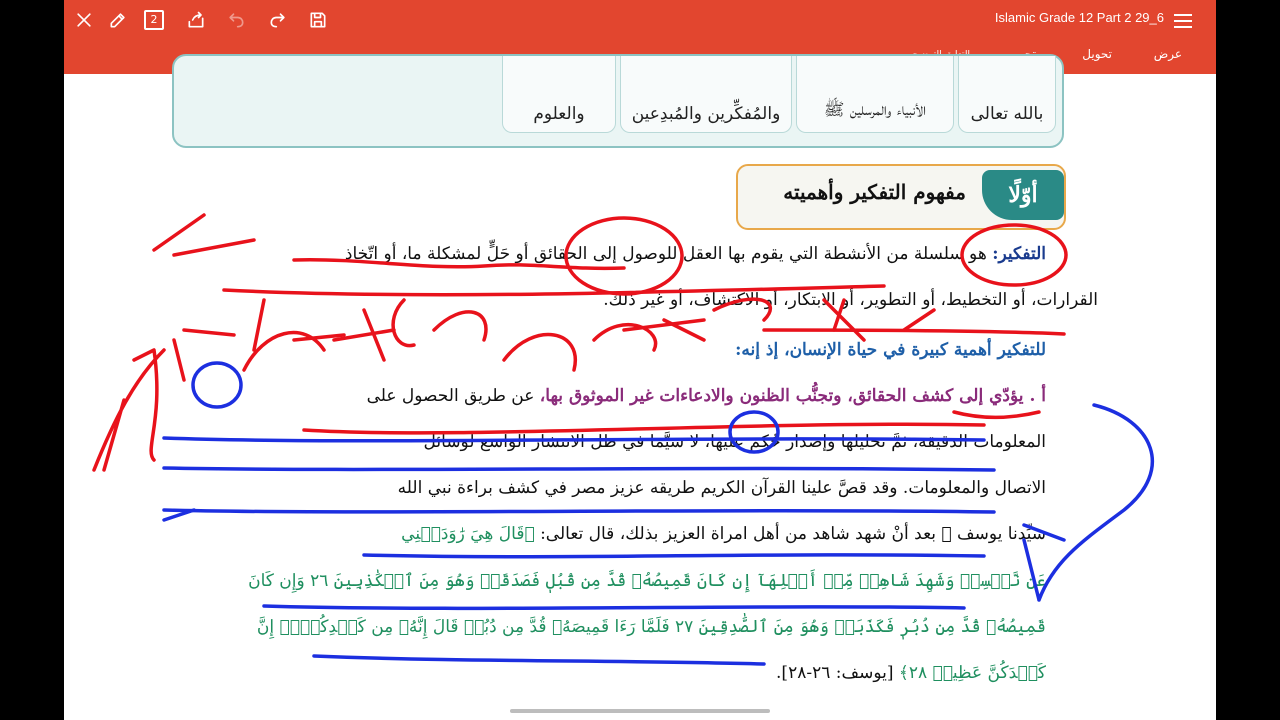 This screenshot has width=1280, height=720. What do you see at coordinates (471, 534) in the screenshot?
I see `quran-text: ﴿قَالَ هِيَ رَٰوَدَتۡنِي` at bounding box center [471, 534].